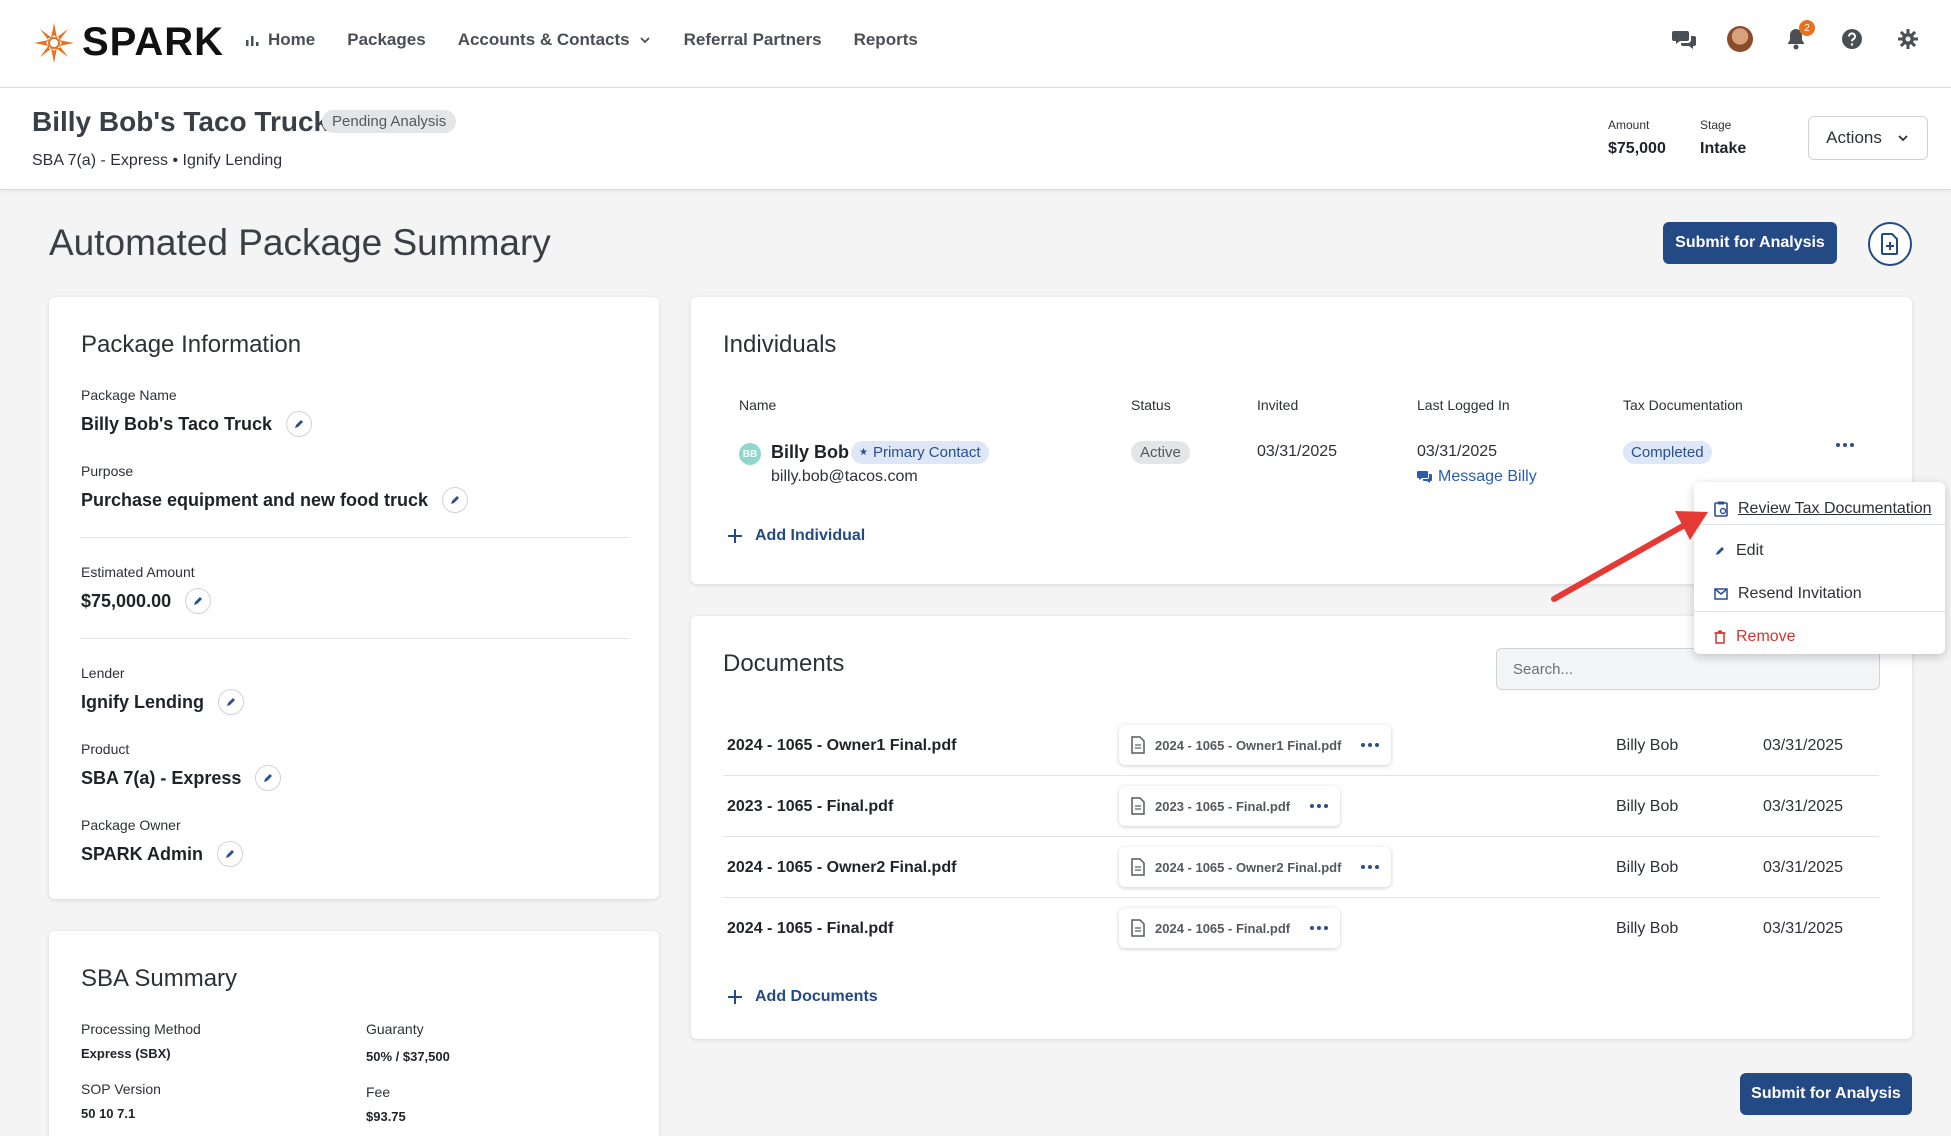 This screenshot has height=1136, width=1951. I want to click on add-documents-button: Add Documents, so click(802, 997).